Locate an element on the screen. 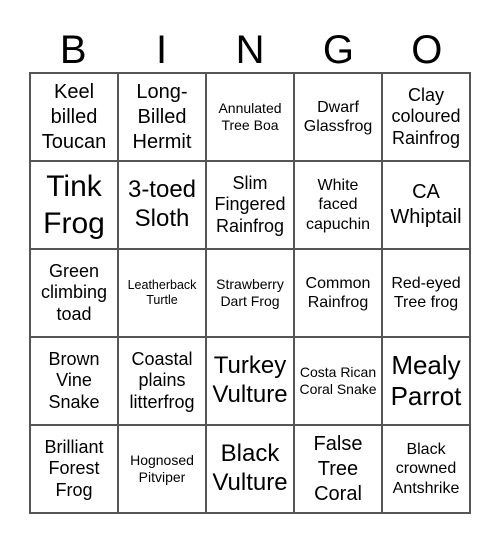  header-letter-n: N is located at coordinates (250, 50).